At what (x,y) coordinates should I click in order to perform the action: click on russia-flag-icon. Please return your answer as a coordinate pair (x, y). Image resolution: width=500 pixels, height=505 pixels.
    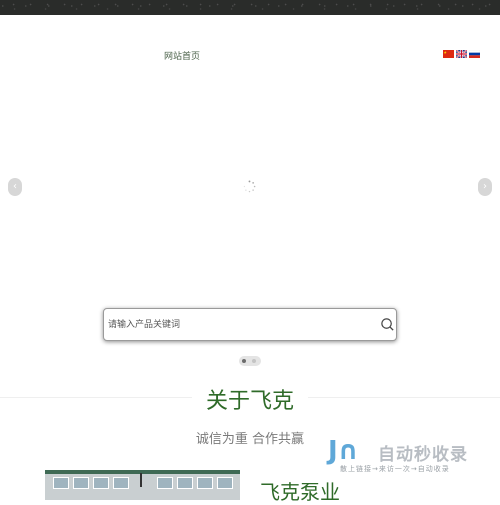
    Looking at the image, I should click on (474, 54).